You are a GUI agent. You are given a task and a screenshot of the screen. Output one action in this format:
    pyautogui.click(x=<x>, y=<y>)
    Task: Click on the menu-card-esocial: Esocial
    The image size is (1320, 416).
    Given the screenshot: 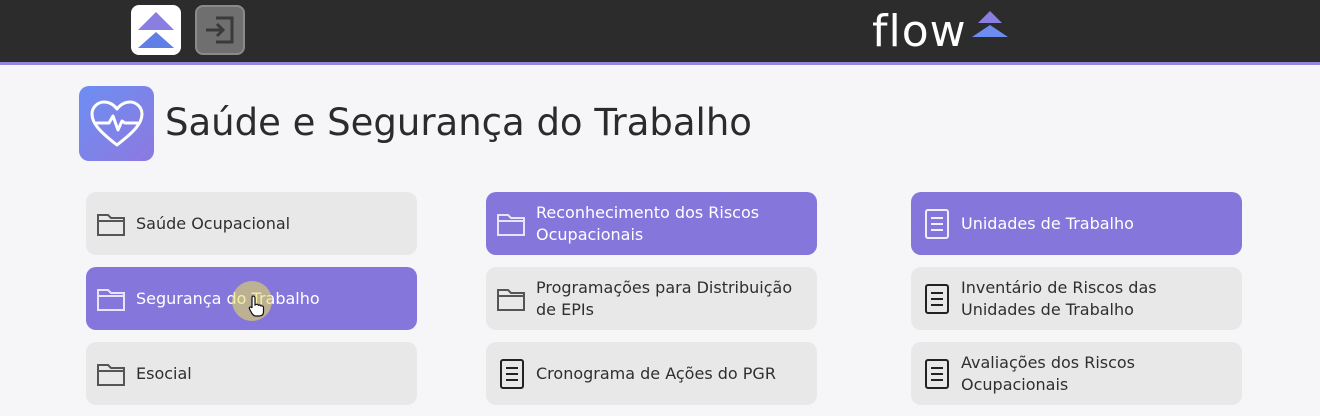 What is the action you would take?
    pyautogui.click(x=251, y=373)
    